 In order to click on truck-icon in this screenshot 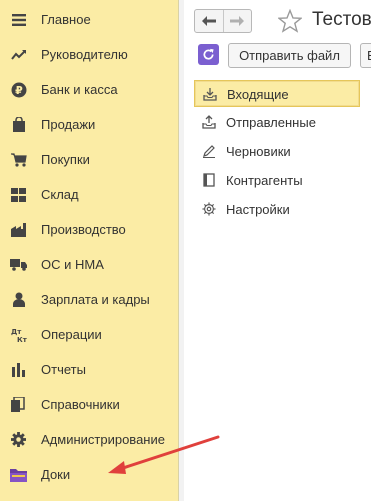, I will do `click(18, 264)`.